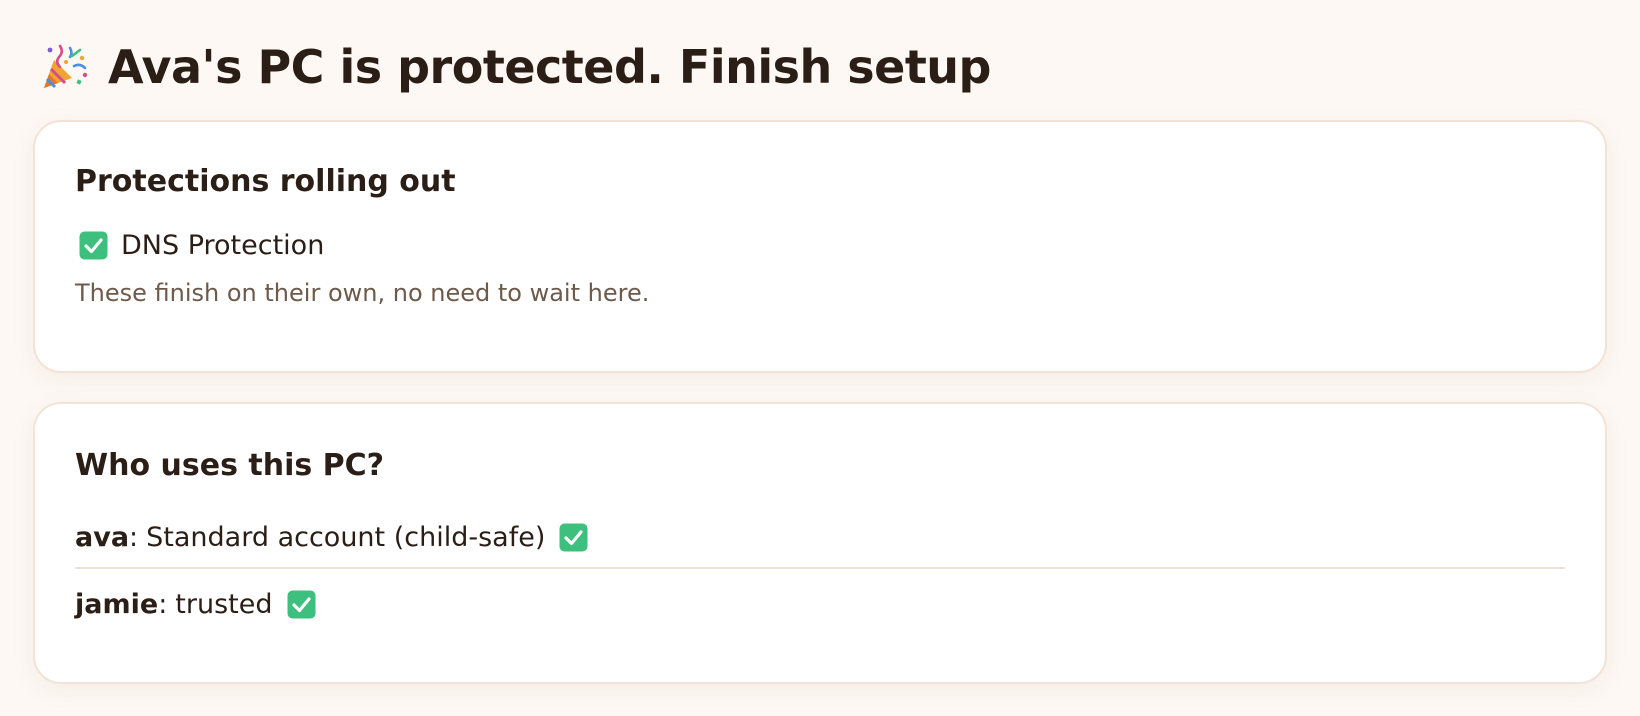 The image size is (1640, 716). What do you see at coordinates (346, 537) in the screenshot?
I see `user-role: Standard account (child-safe)` at bounding box center [346, 537].